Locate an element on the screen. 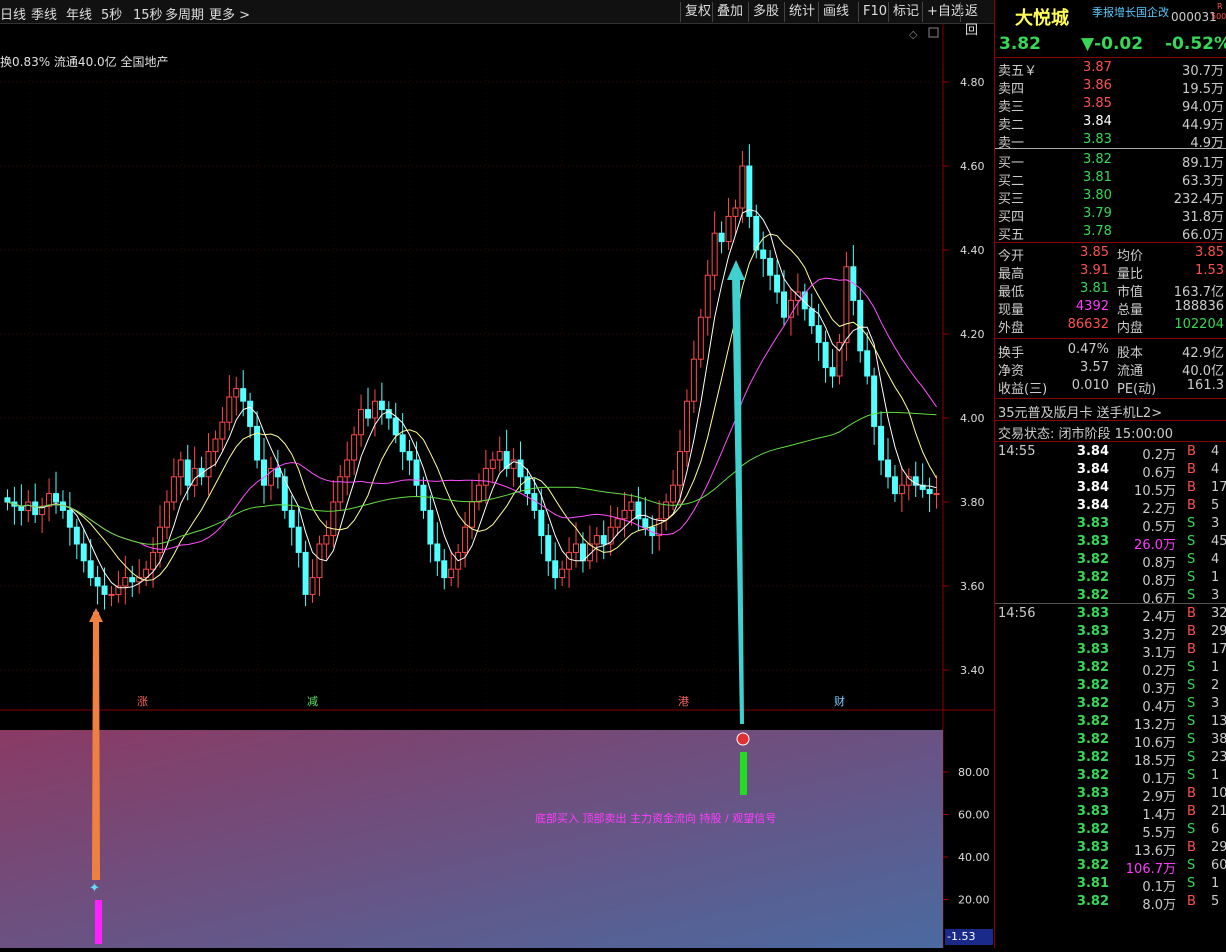  event-marker: 财 is located at coordinates (839, 701).